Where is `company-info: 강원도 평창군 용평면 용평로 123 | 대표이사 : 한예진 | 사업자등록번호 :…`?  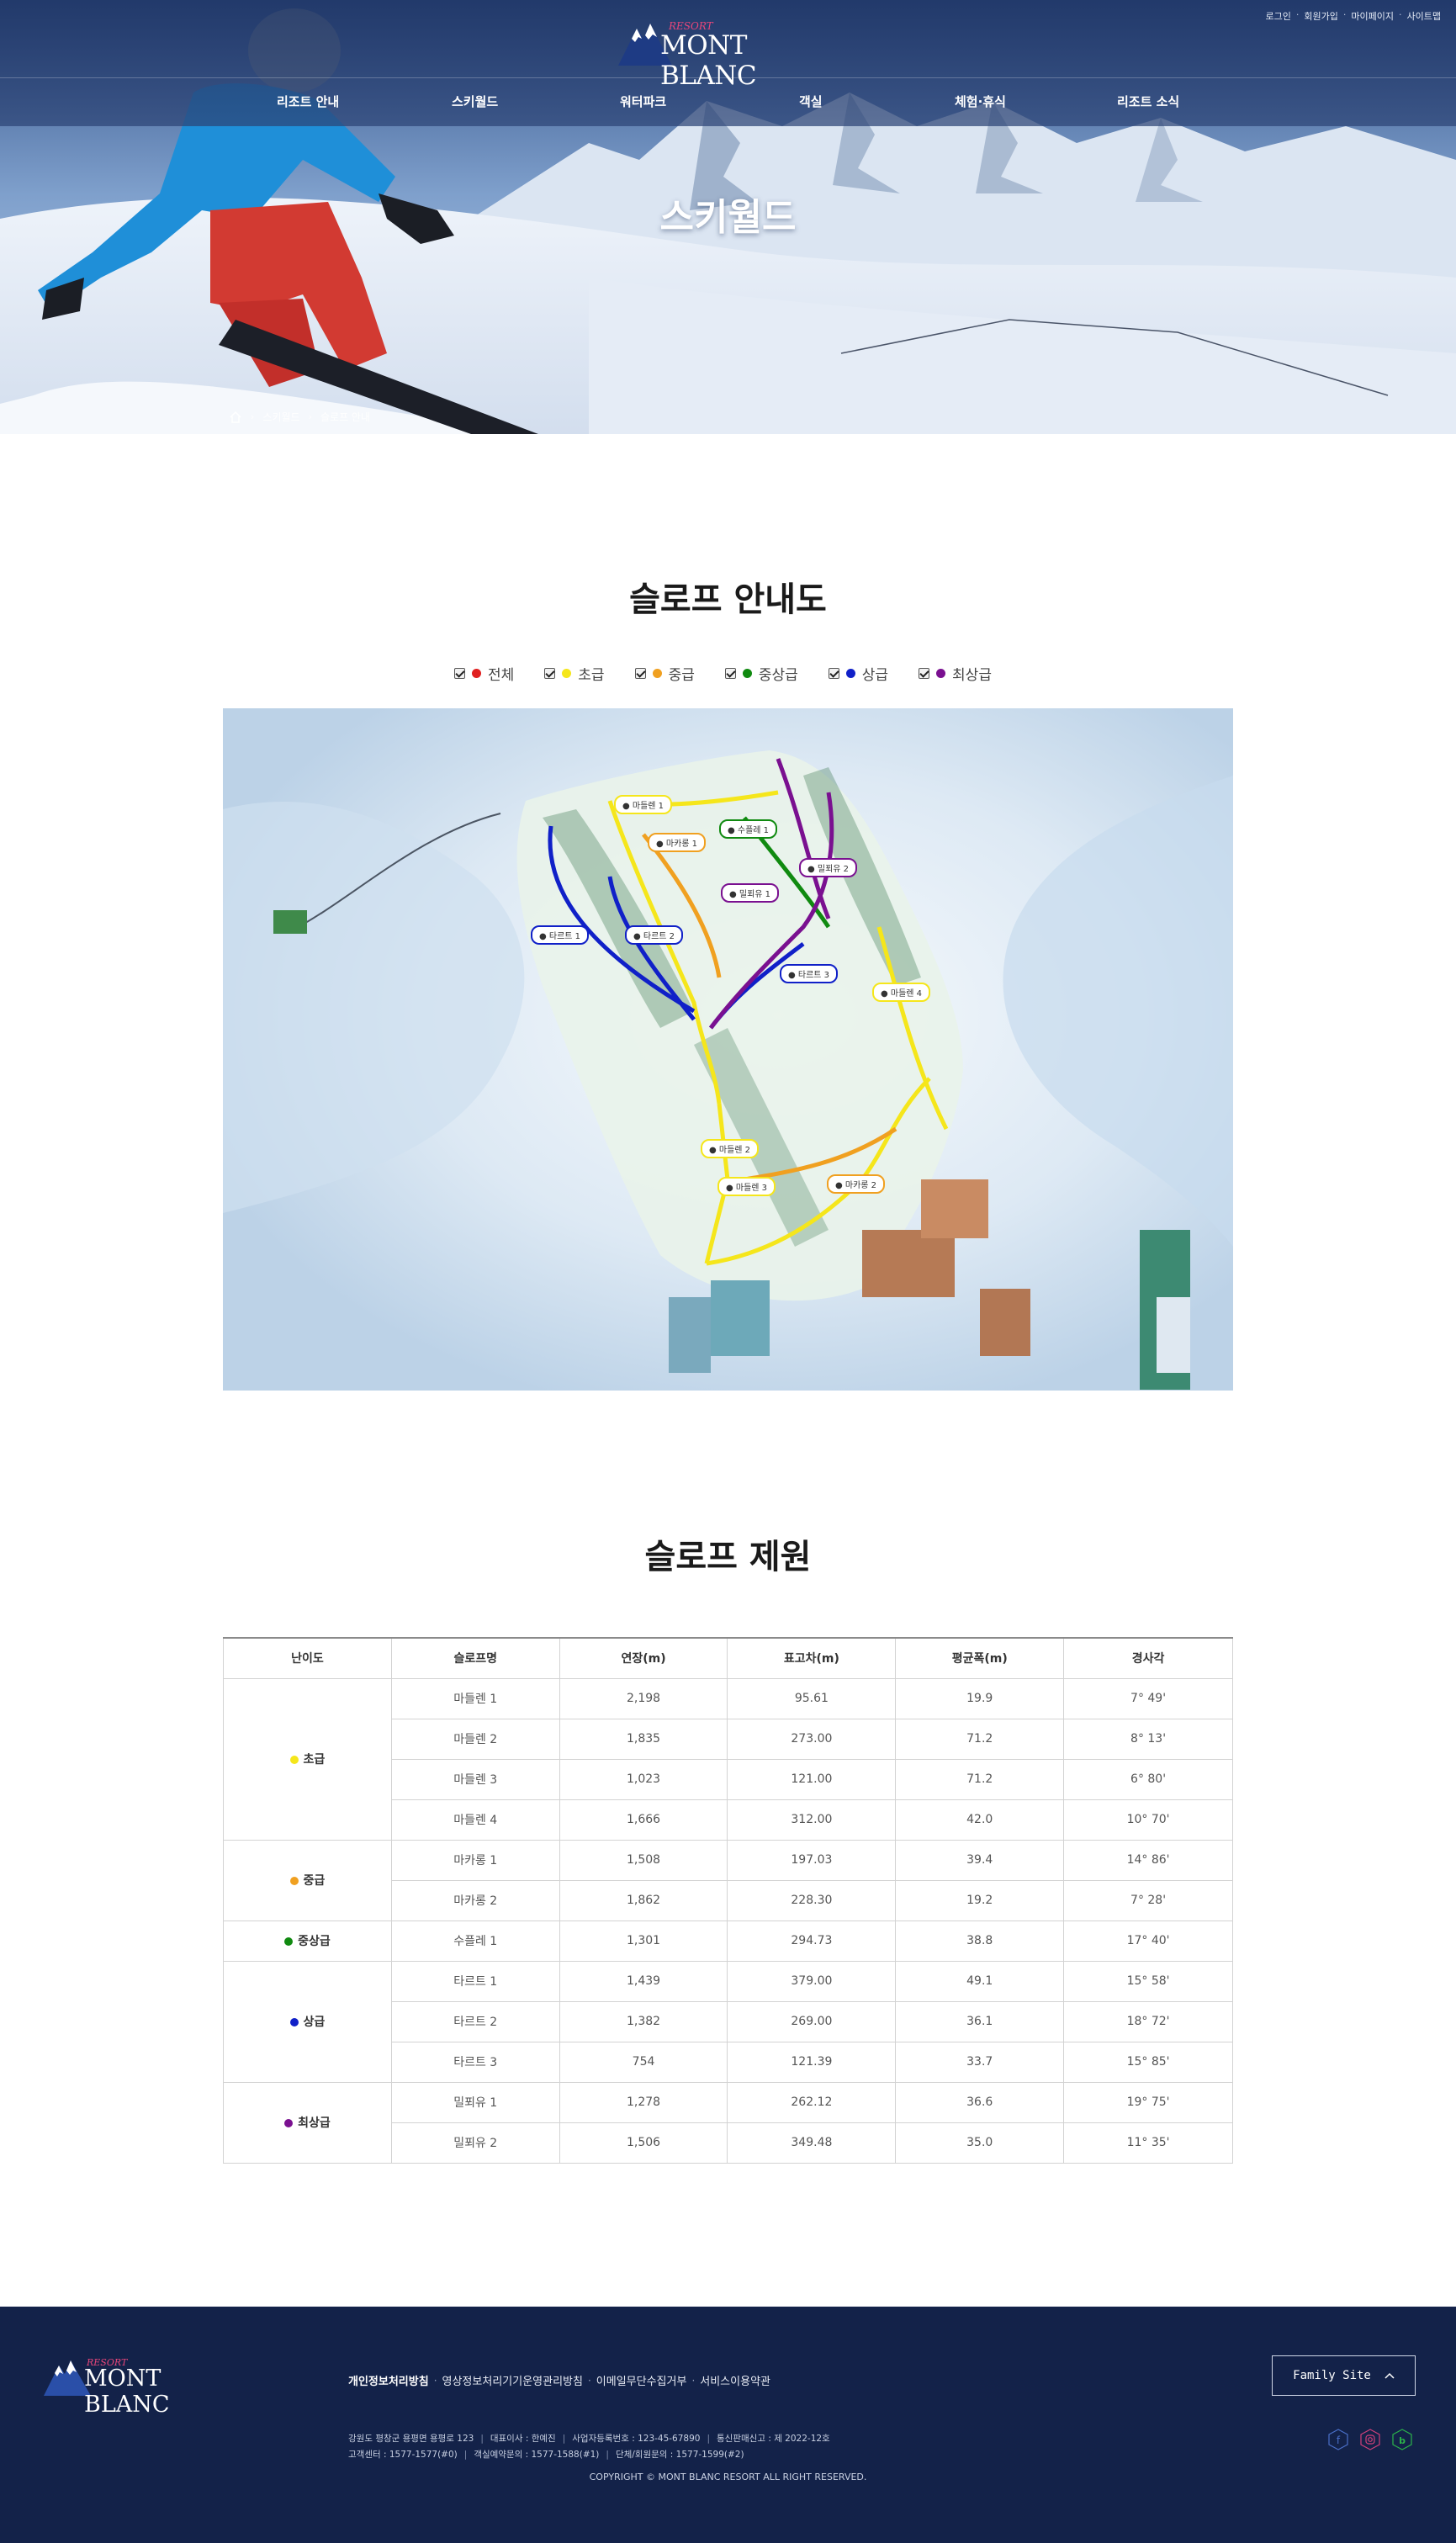 company-info: 강원도 평창군 용평면 용평로 123 | 대표이사 : 한예진 | 사업자등록번호 :… is located at coordinates (589, 2447).